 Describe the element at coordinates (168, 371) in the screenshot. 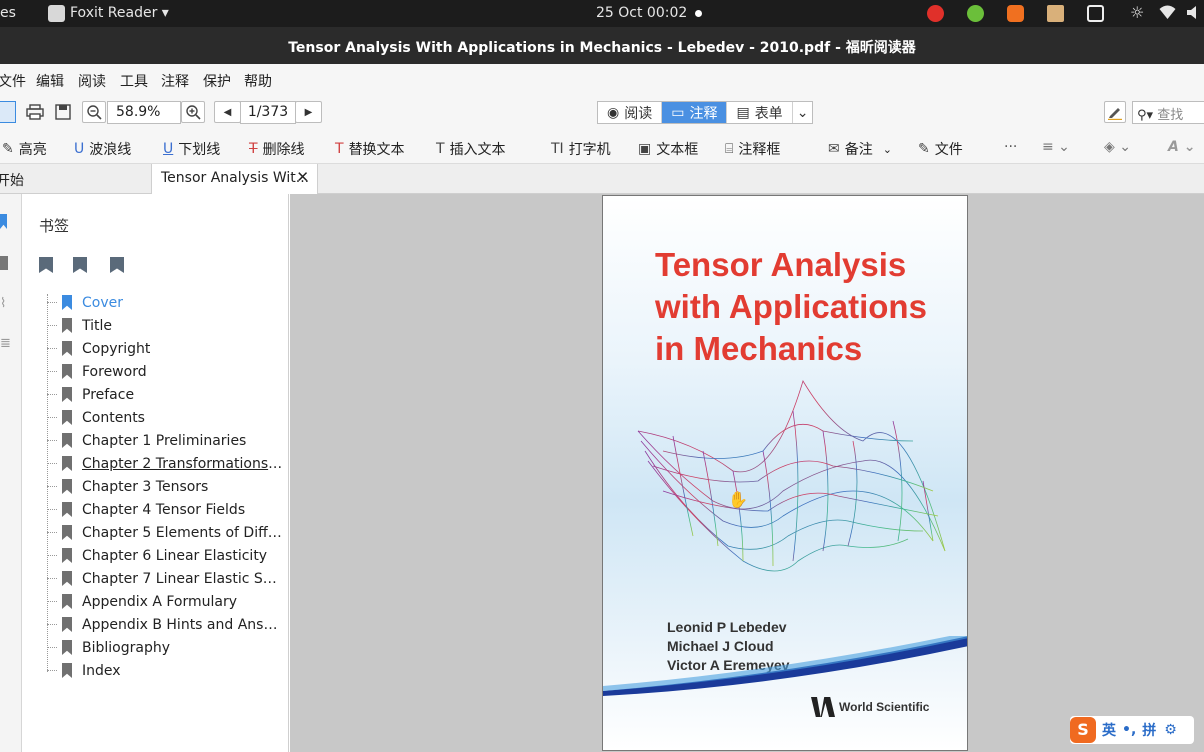

I see `bookmark-item-foreword: Foreword` at that location.